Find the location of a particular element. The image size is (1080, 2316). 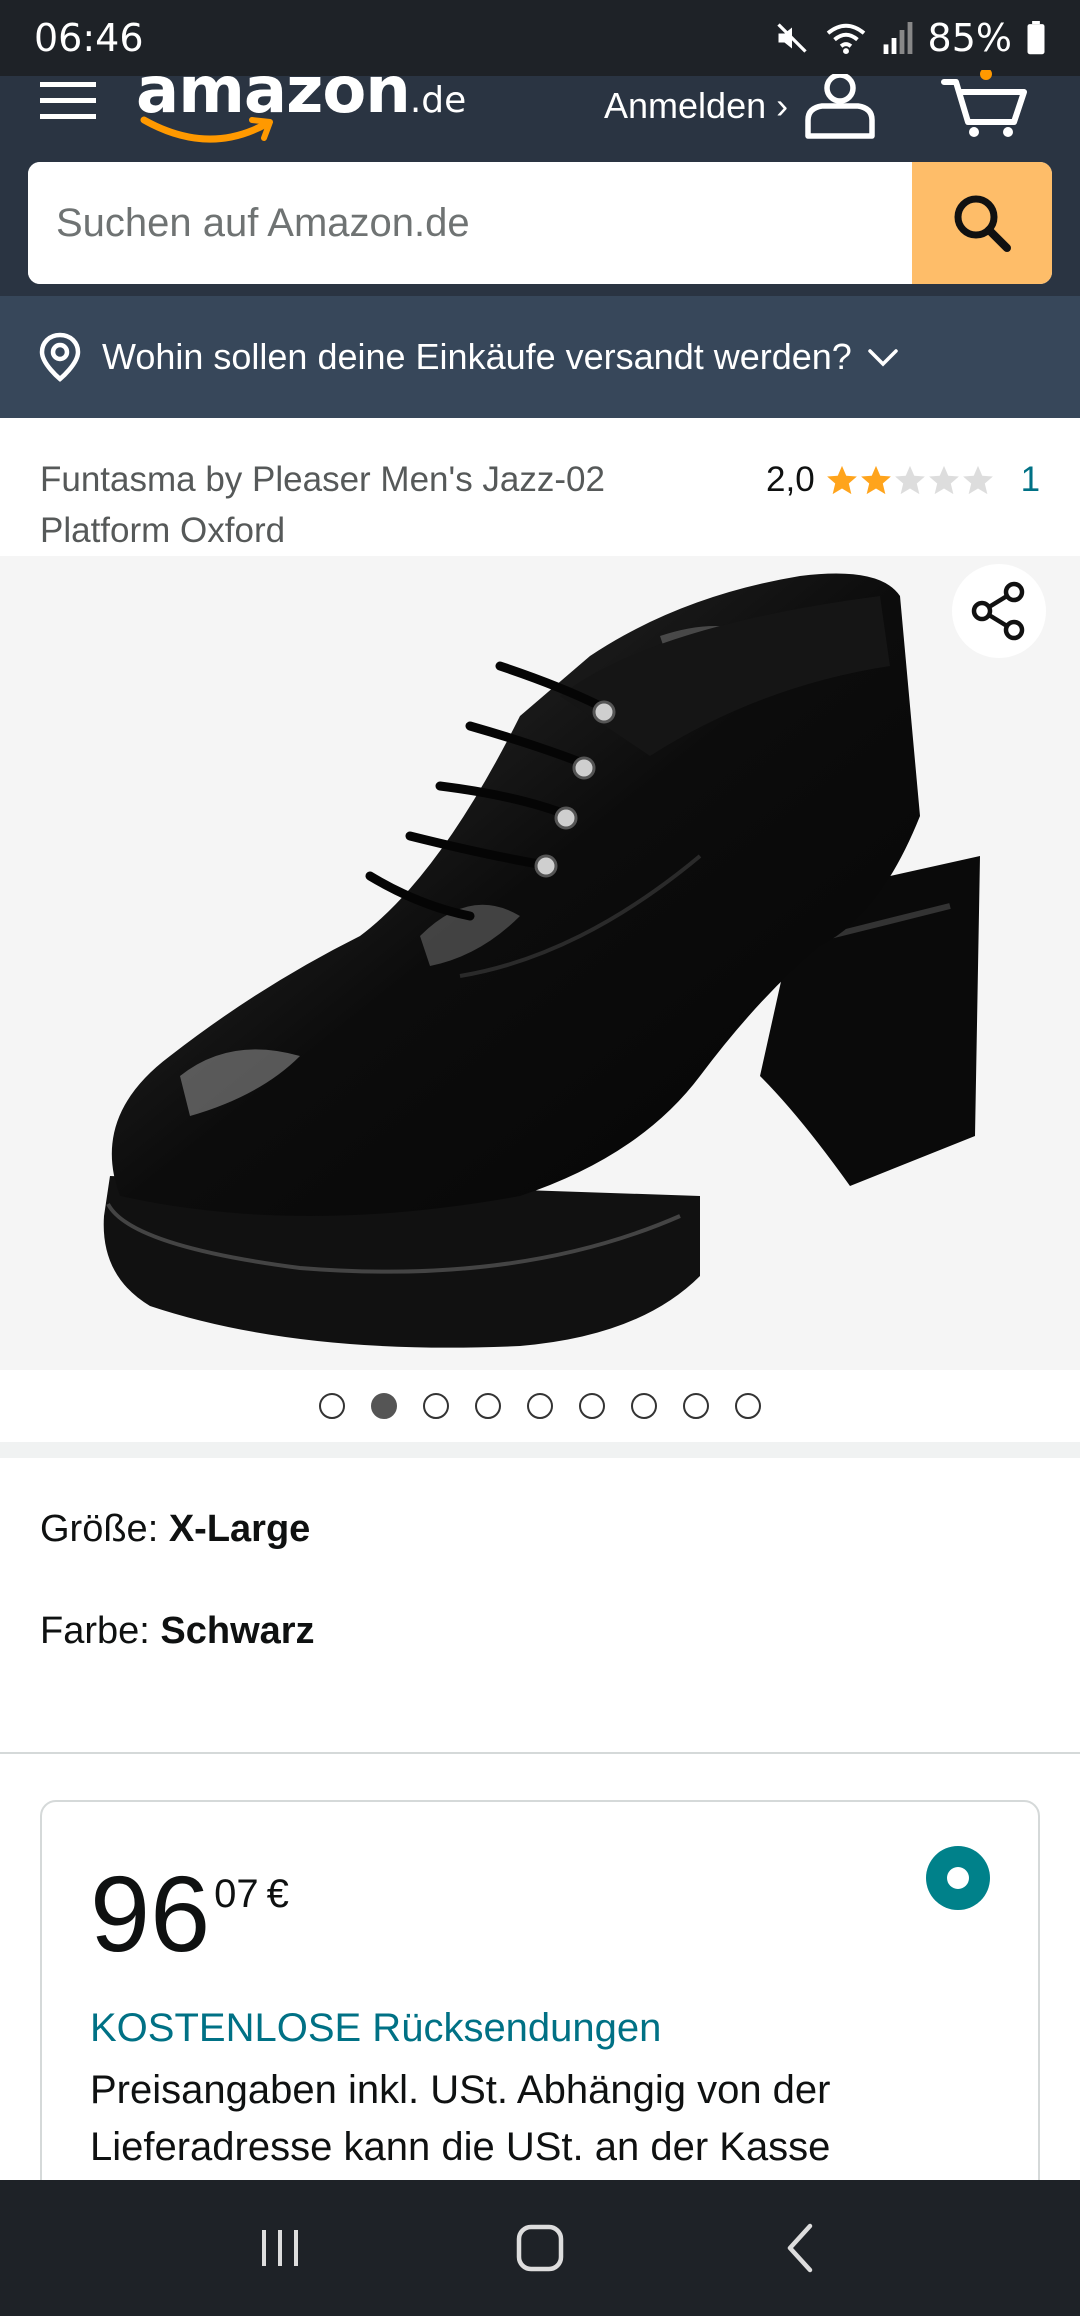

cart-icon is located at coordinates (985, 105).